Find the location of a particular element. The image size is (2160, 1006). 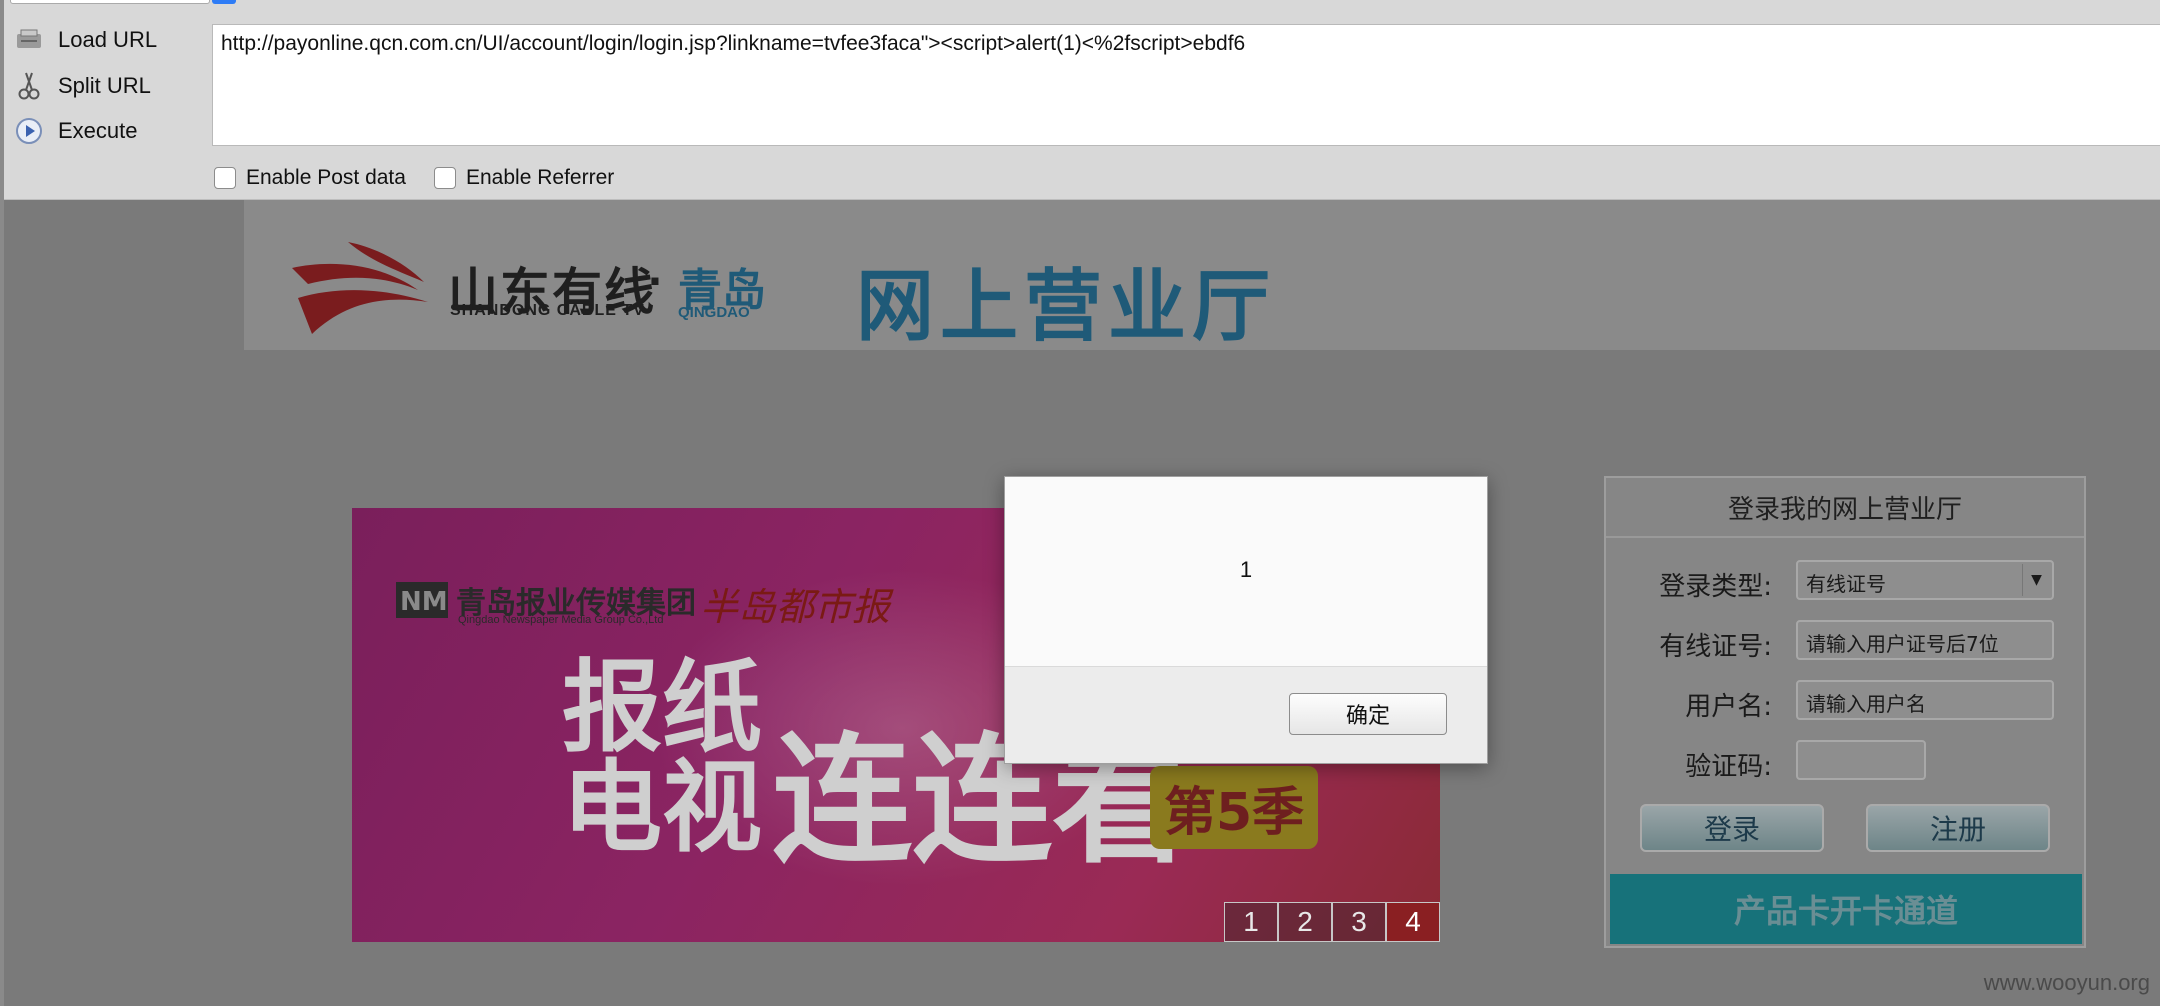

banner-page-3: 3 is located at coordinates (1359, 922).